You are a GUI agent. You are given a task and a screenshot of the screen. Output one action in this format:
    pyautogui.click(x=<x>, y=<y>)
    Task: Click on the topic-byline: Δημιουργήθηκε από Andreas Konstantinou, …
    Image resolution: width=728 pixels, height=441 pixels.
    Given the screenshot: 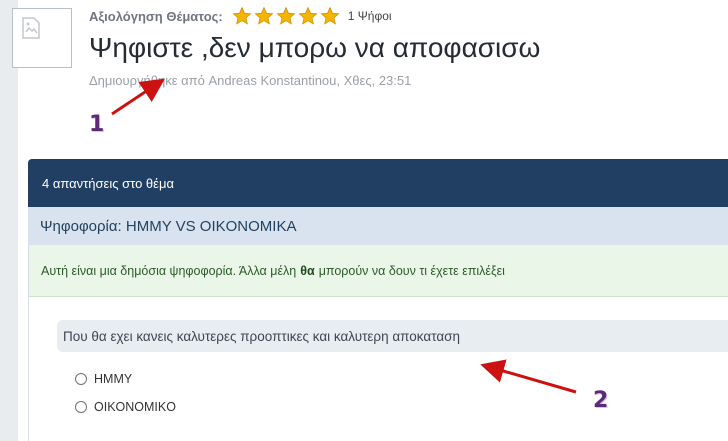 What is the action you would take?
    pyautogui.click(x=250, y=80)
    